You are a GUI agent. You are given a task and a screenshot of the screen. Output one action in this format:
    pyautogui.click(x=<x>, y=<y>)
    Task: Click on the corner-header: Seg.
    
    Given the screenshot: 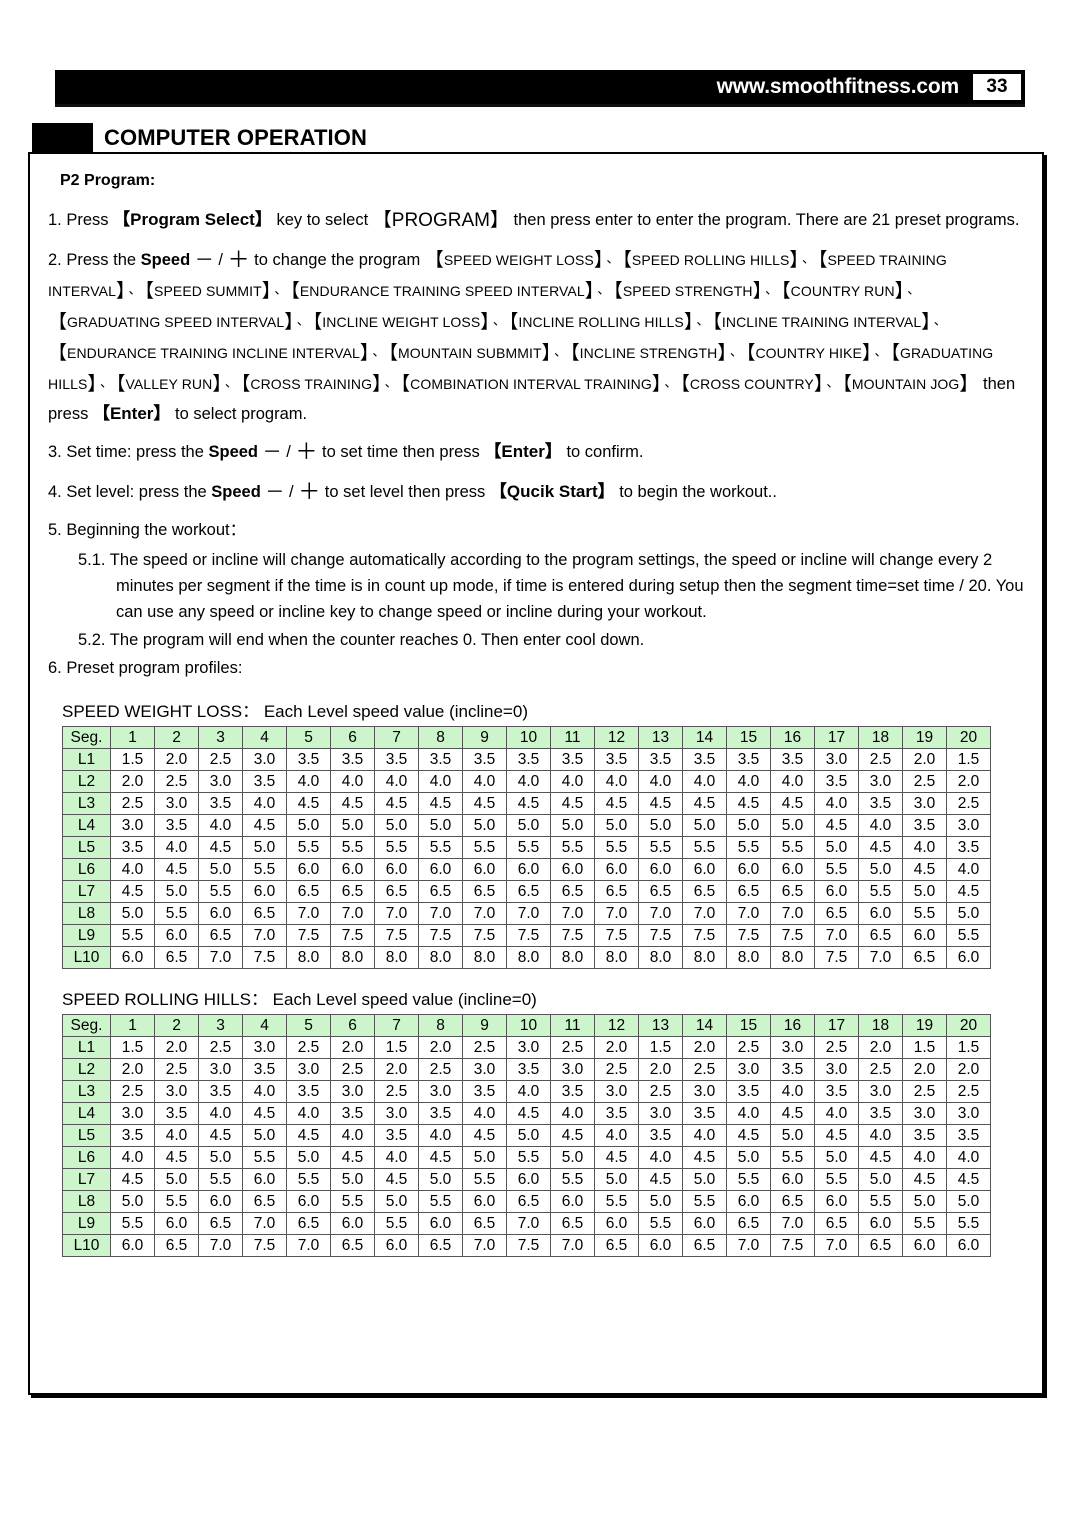 What is the action you would take?
    pyautogui.click(x=86, y=737)
    